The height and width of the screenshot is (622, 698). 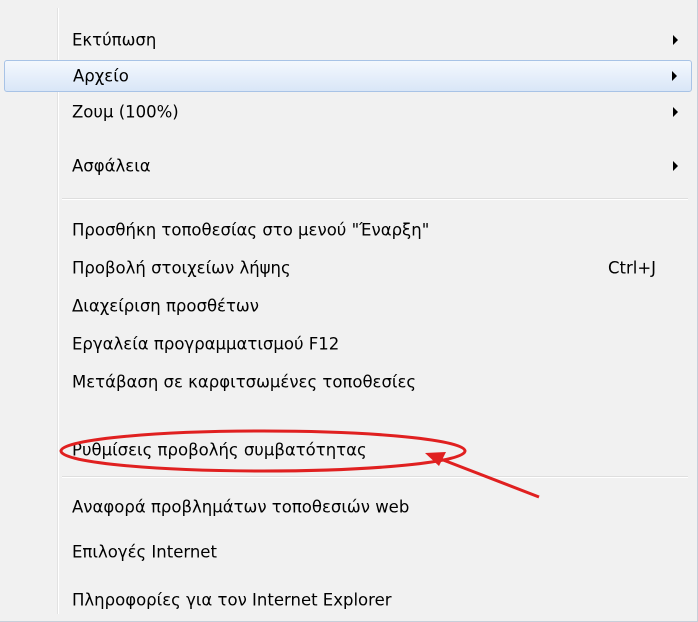 I want to click on menu-item-label: Προσθήκη τοποθεσίας στο μενού "Έναρξη", so click(x=251, y=230).